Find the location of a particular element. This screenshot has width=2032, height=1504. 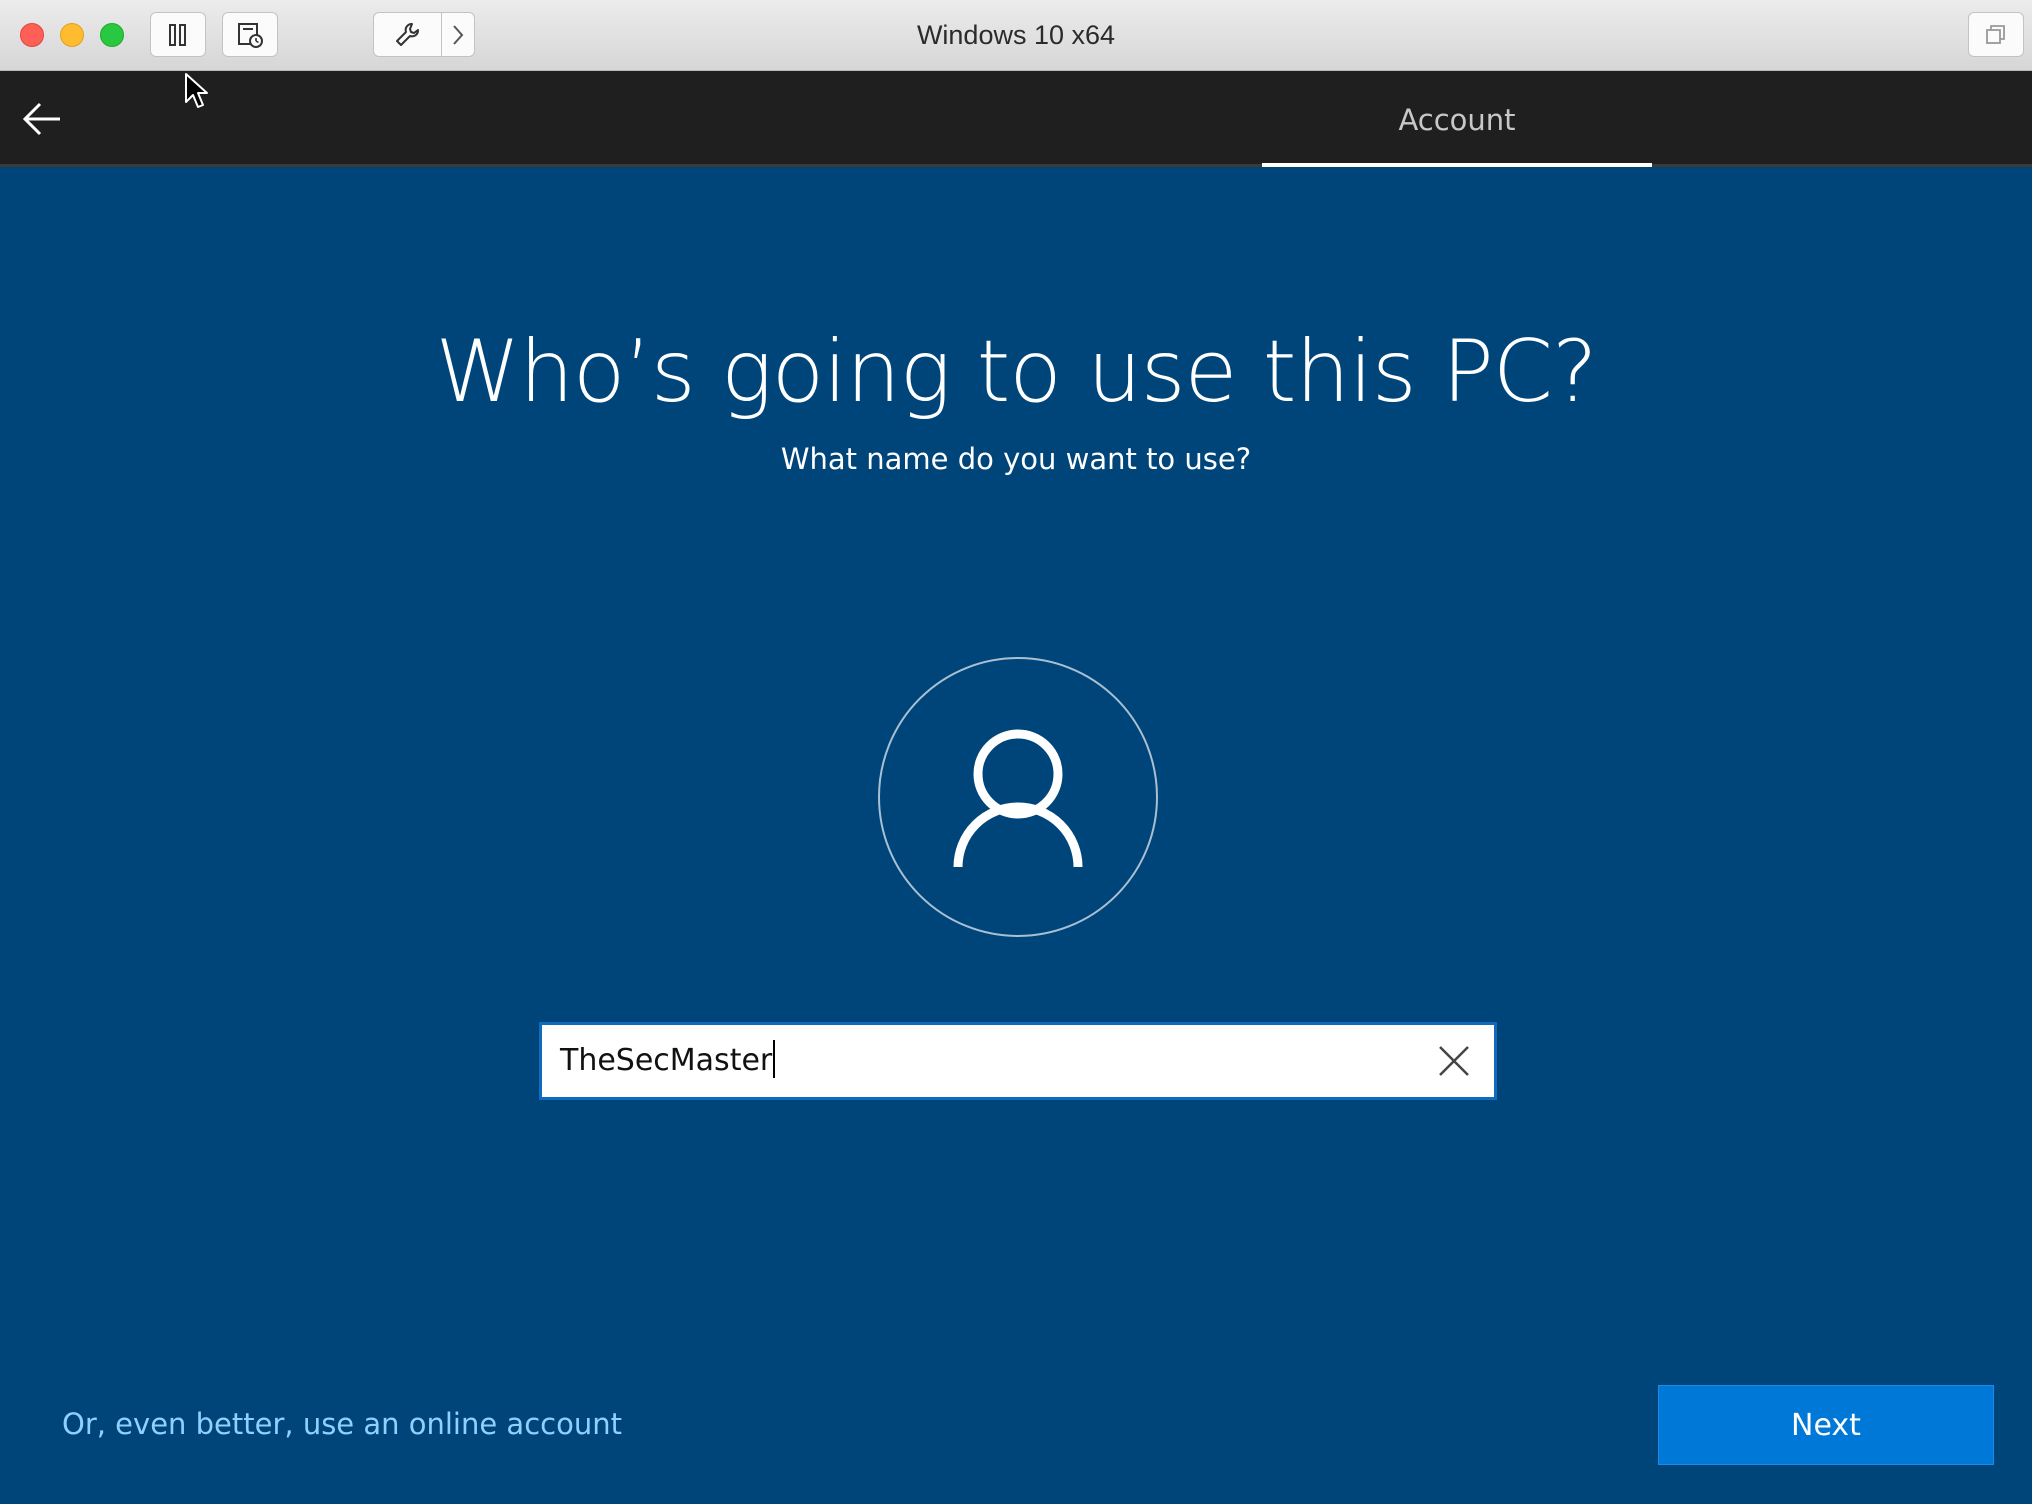

user-icon is located at coordinates (1018, 798).